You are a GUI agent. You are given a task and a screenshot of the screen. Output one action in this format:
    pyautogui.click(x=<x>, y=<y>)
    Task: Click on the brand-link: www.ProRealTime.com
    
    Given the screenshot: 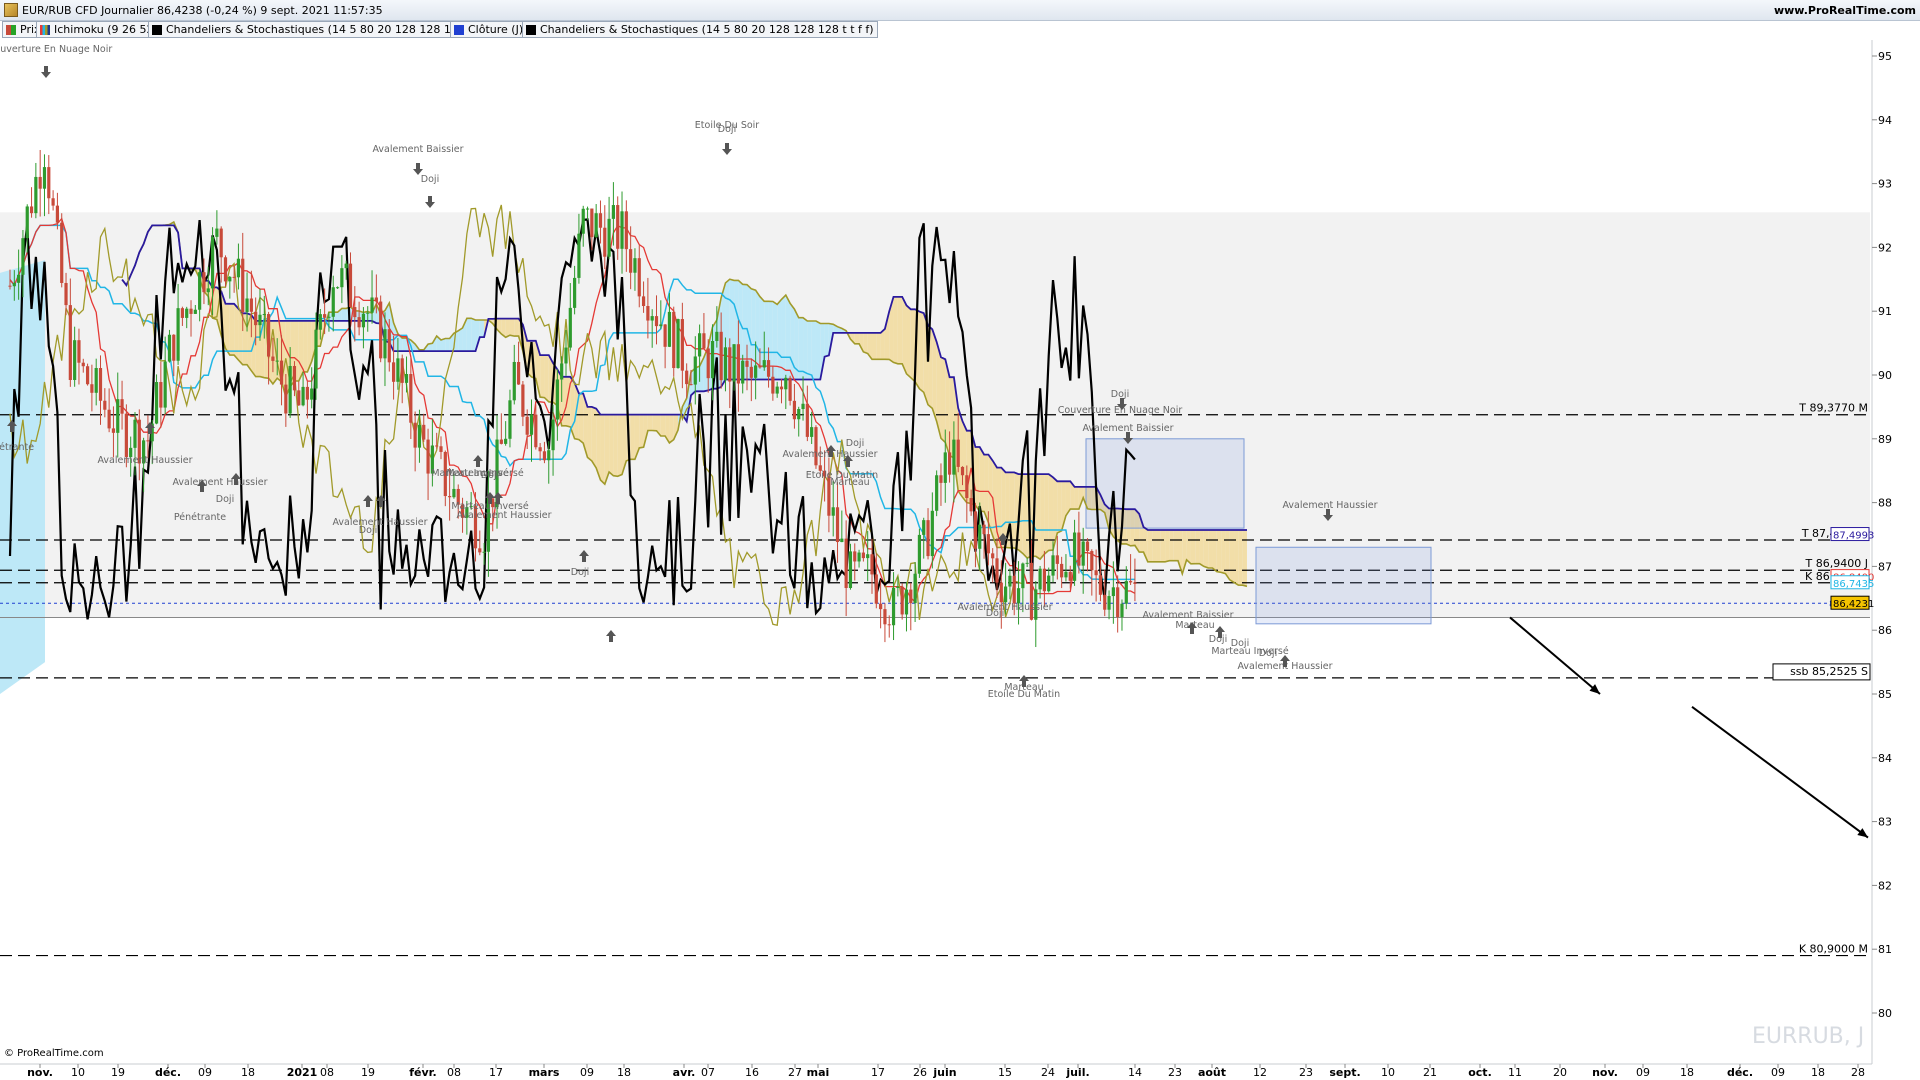 What is the action you would take?
    pyautogui.click(x=1845, y=10)
    